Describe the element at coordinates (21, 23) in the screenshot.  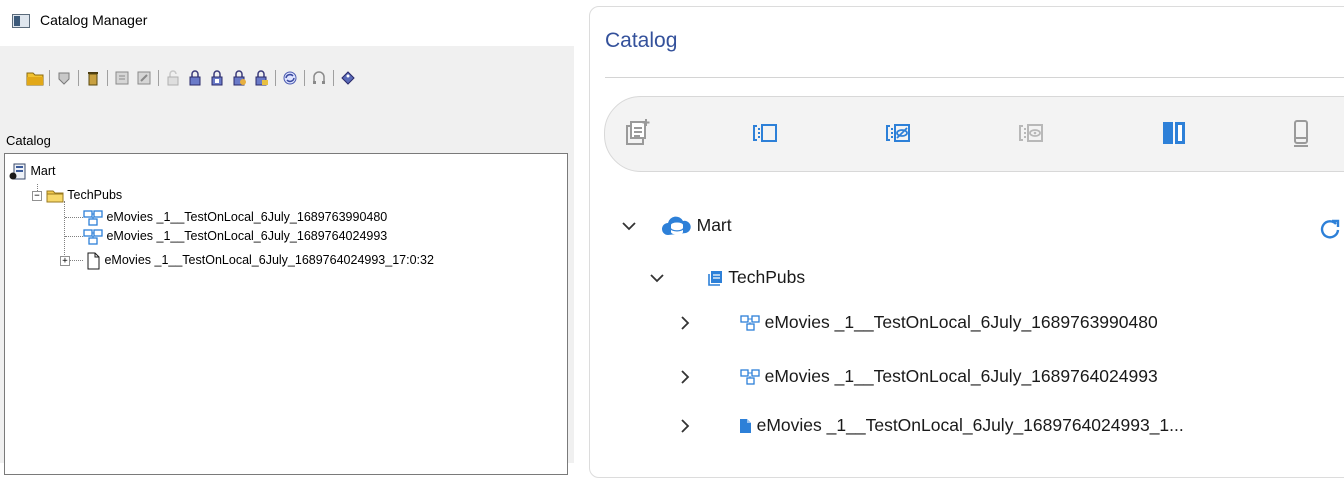
I see `window-app-icon` at that location.